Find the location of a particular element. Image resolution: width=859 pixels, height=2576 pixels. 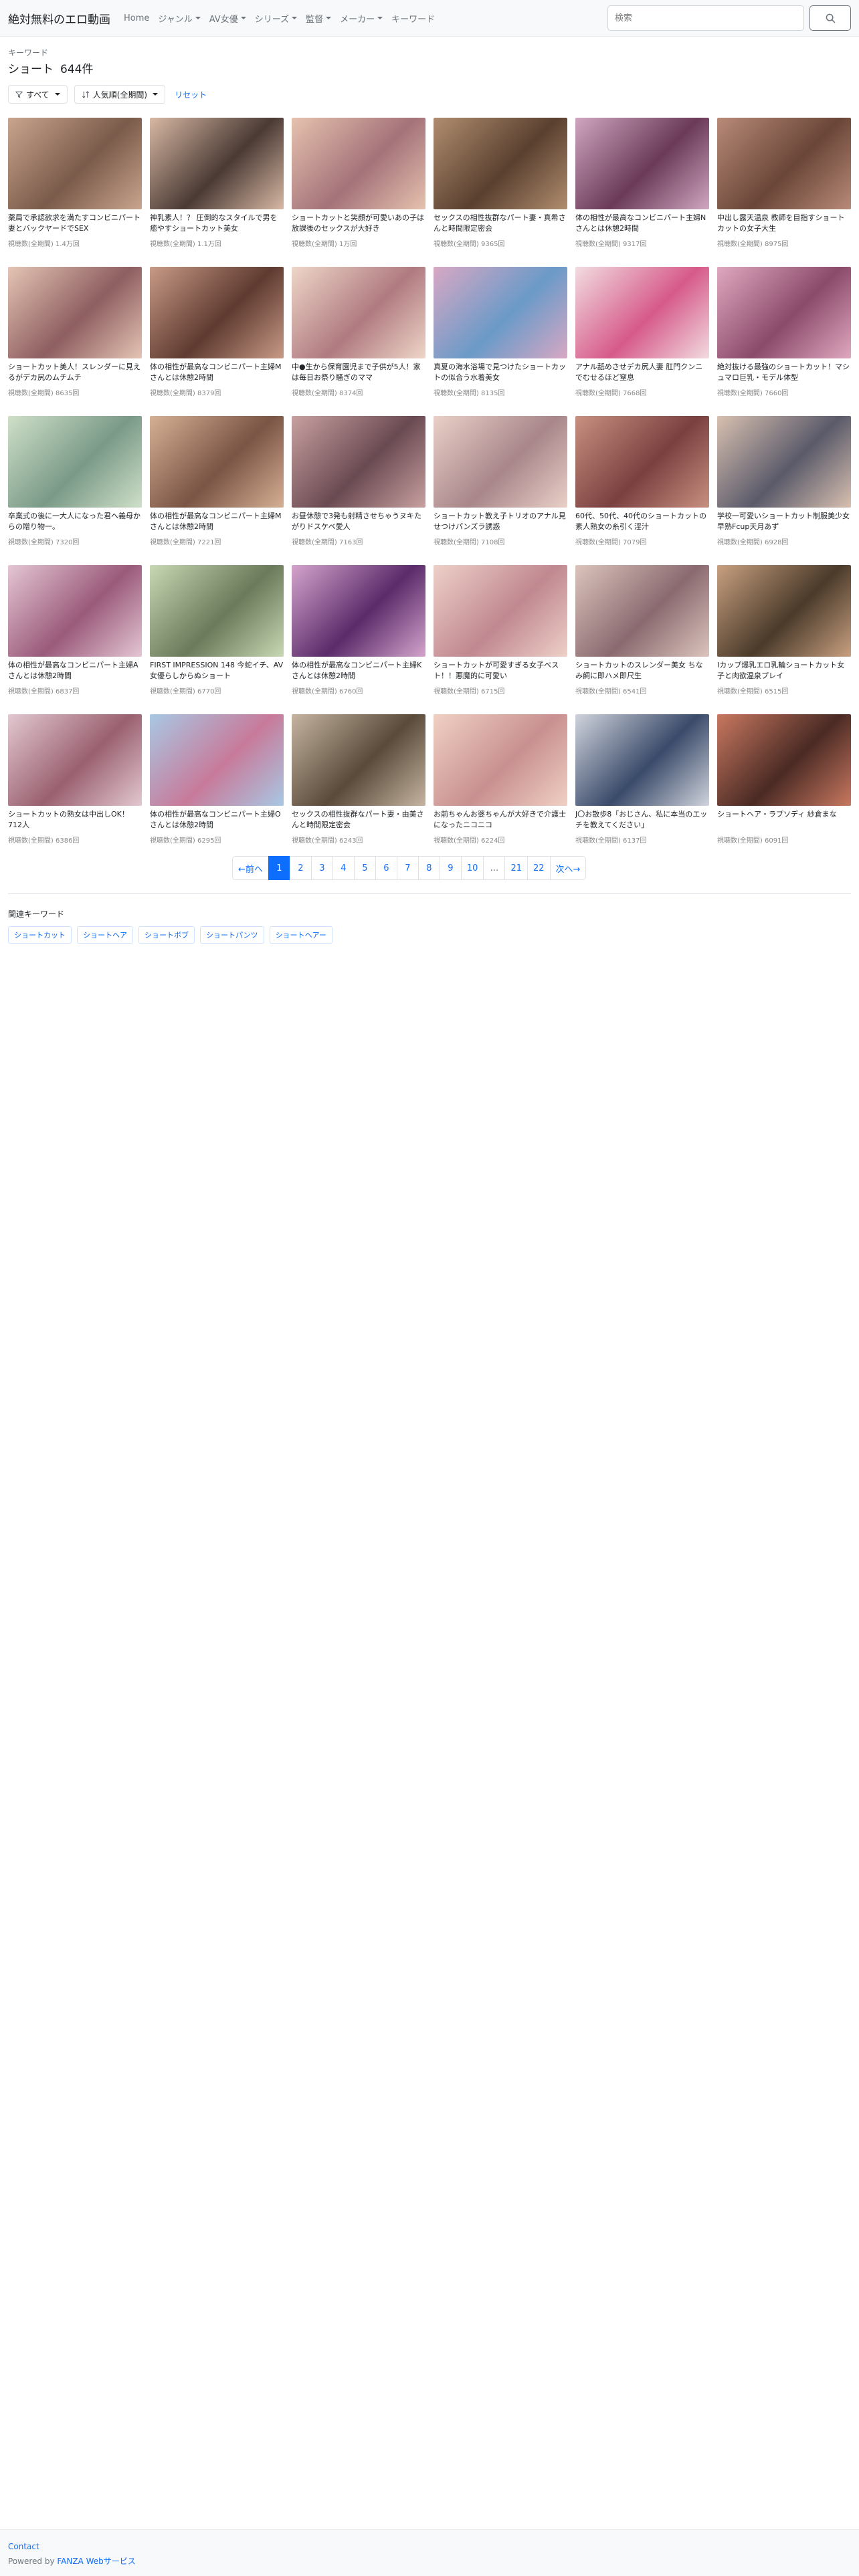

page-5: 5 is located at coordinates (364, 868).